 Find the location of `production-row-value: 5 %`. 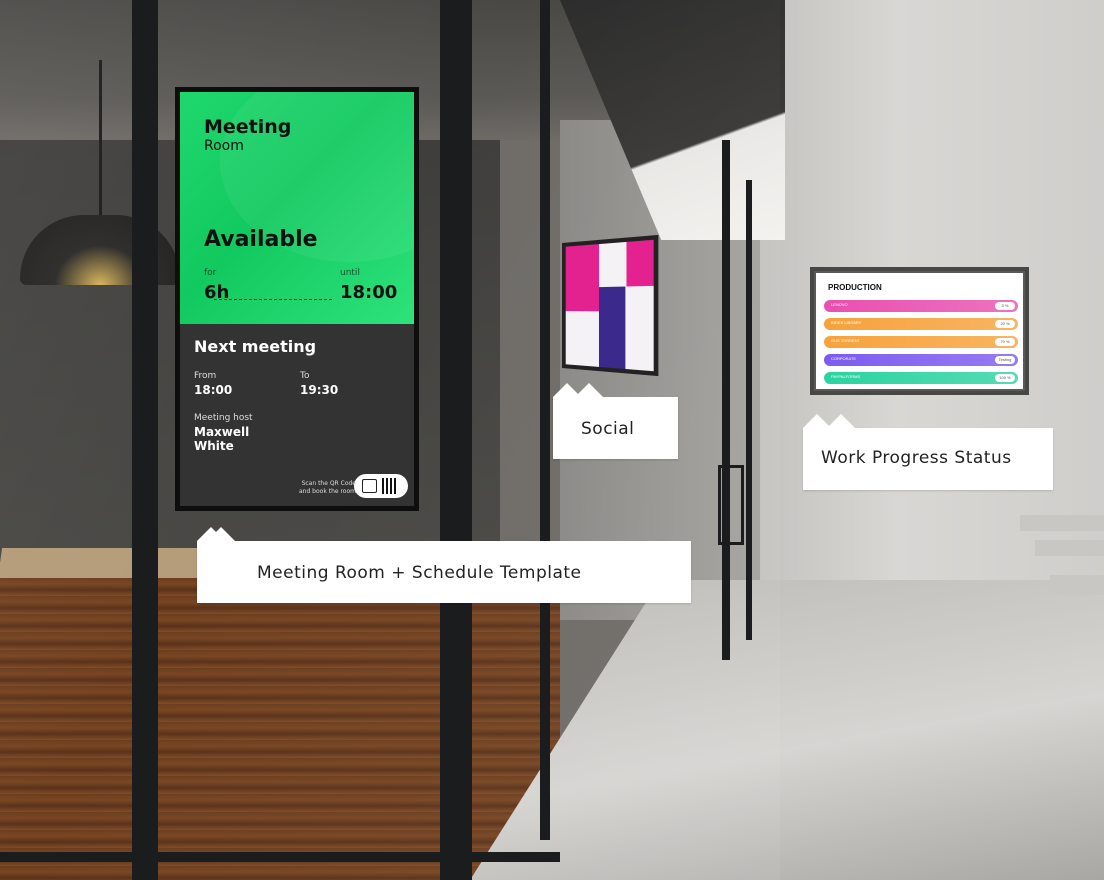

production-row-value: 5 % is located at coordinates (1005, 306).